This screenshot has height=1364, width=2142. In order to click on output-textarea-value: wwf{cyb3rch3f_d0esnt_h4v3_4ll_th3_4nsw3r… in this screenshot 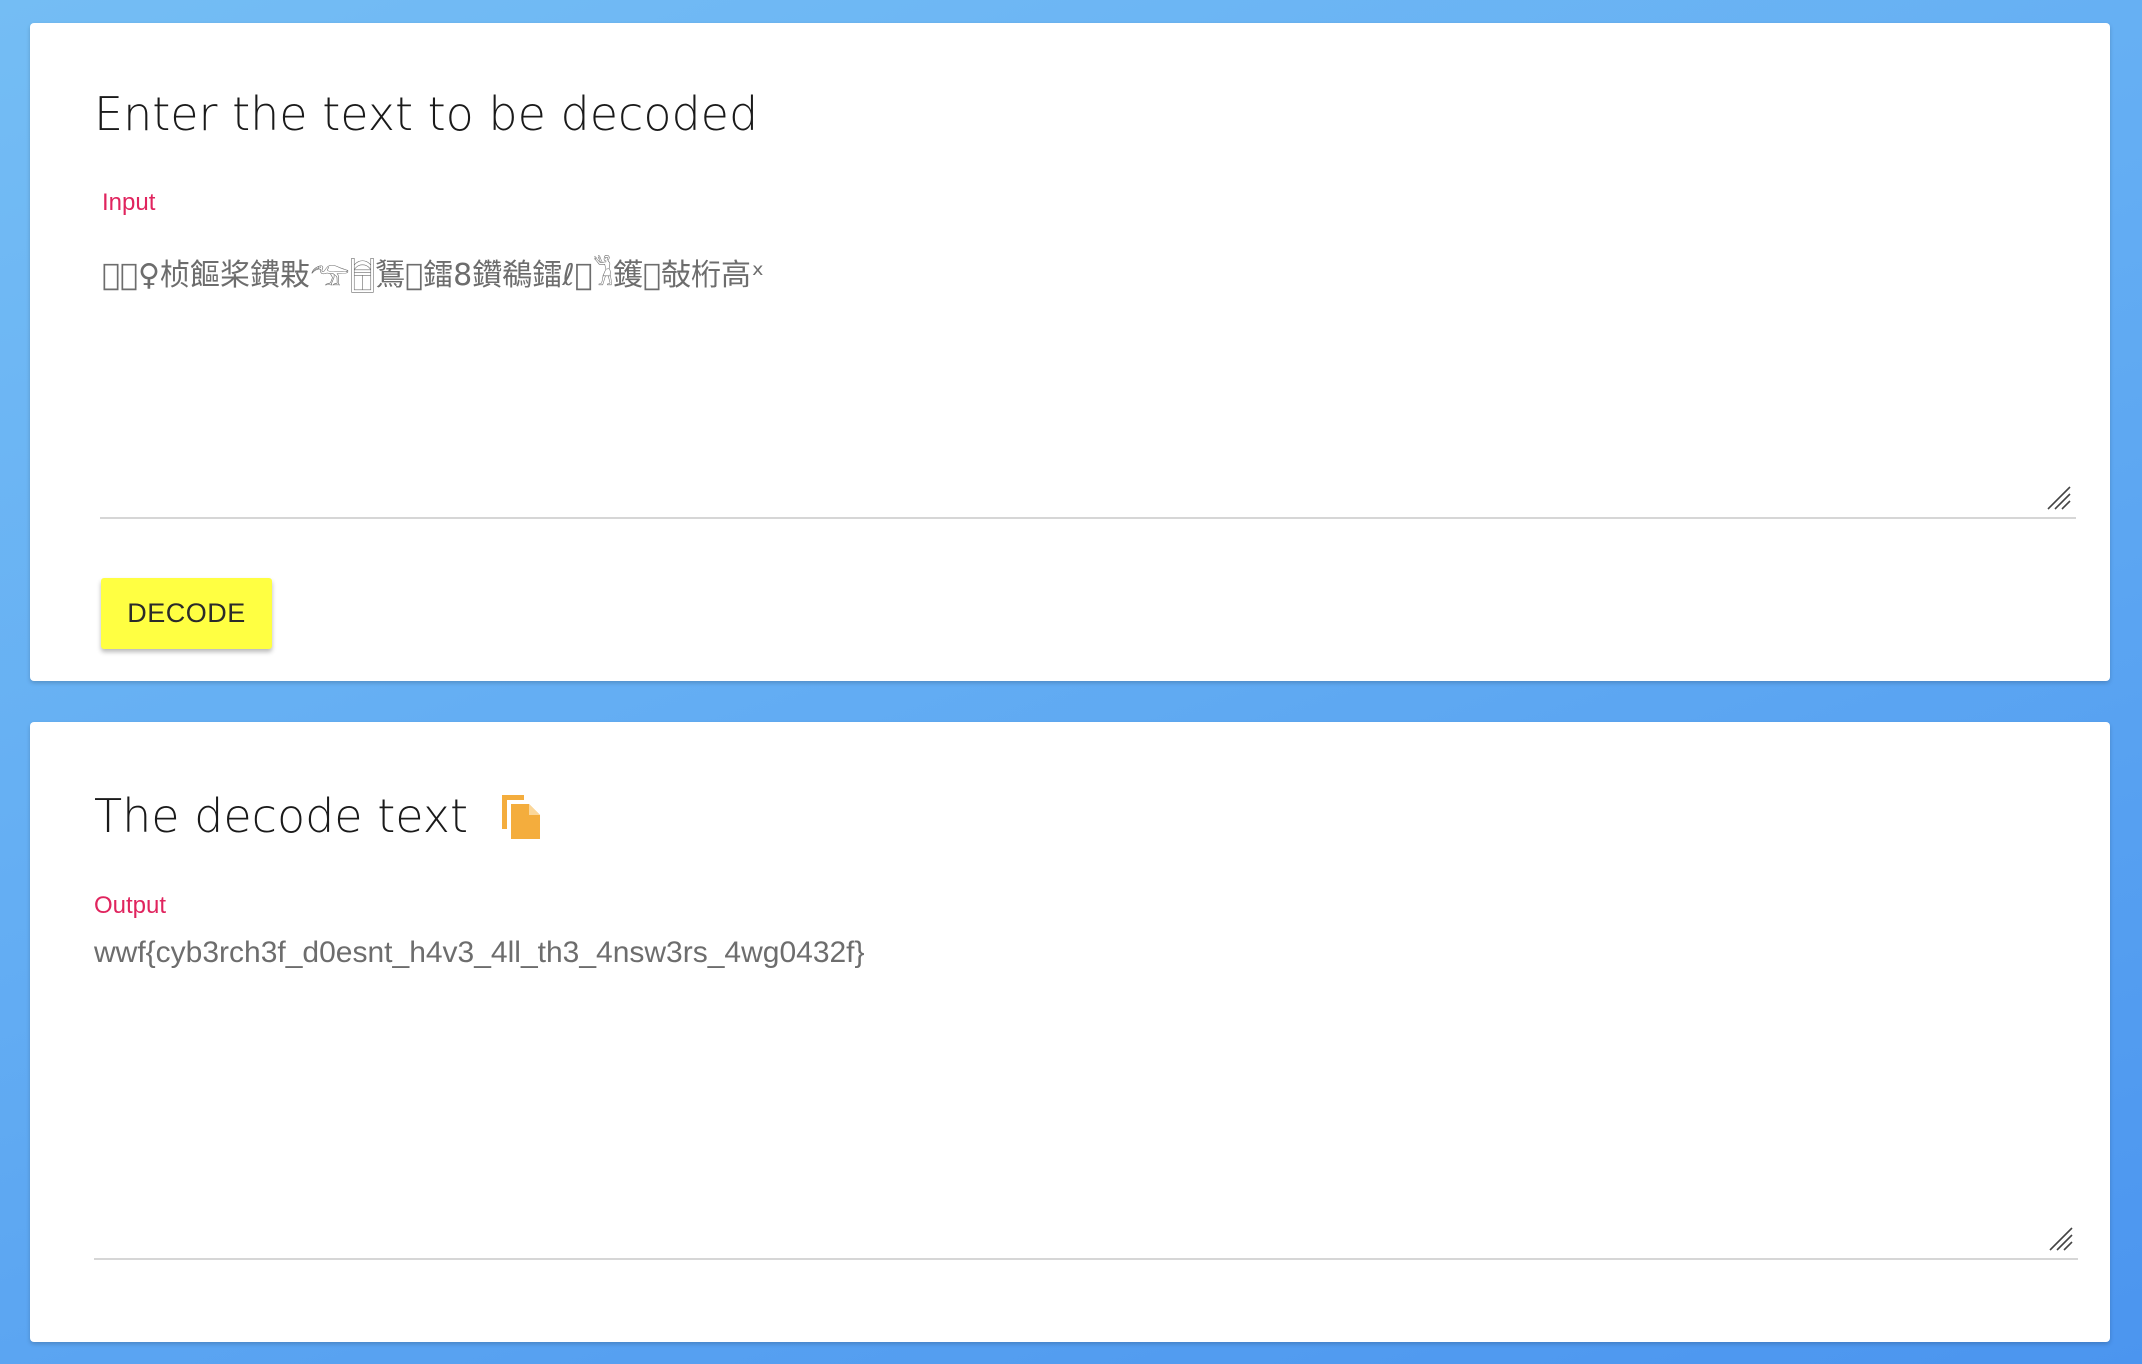, I will do `click(479, 953)`.